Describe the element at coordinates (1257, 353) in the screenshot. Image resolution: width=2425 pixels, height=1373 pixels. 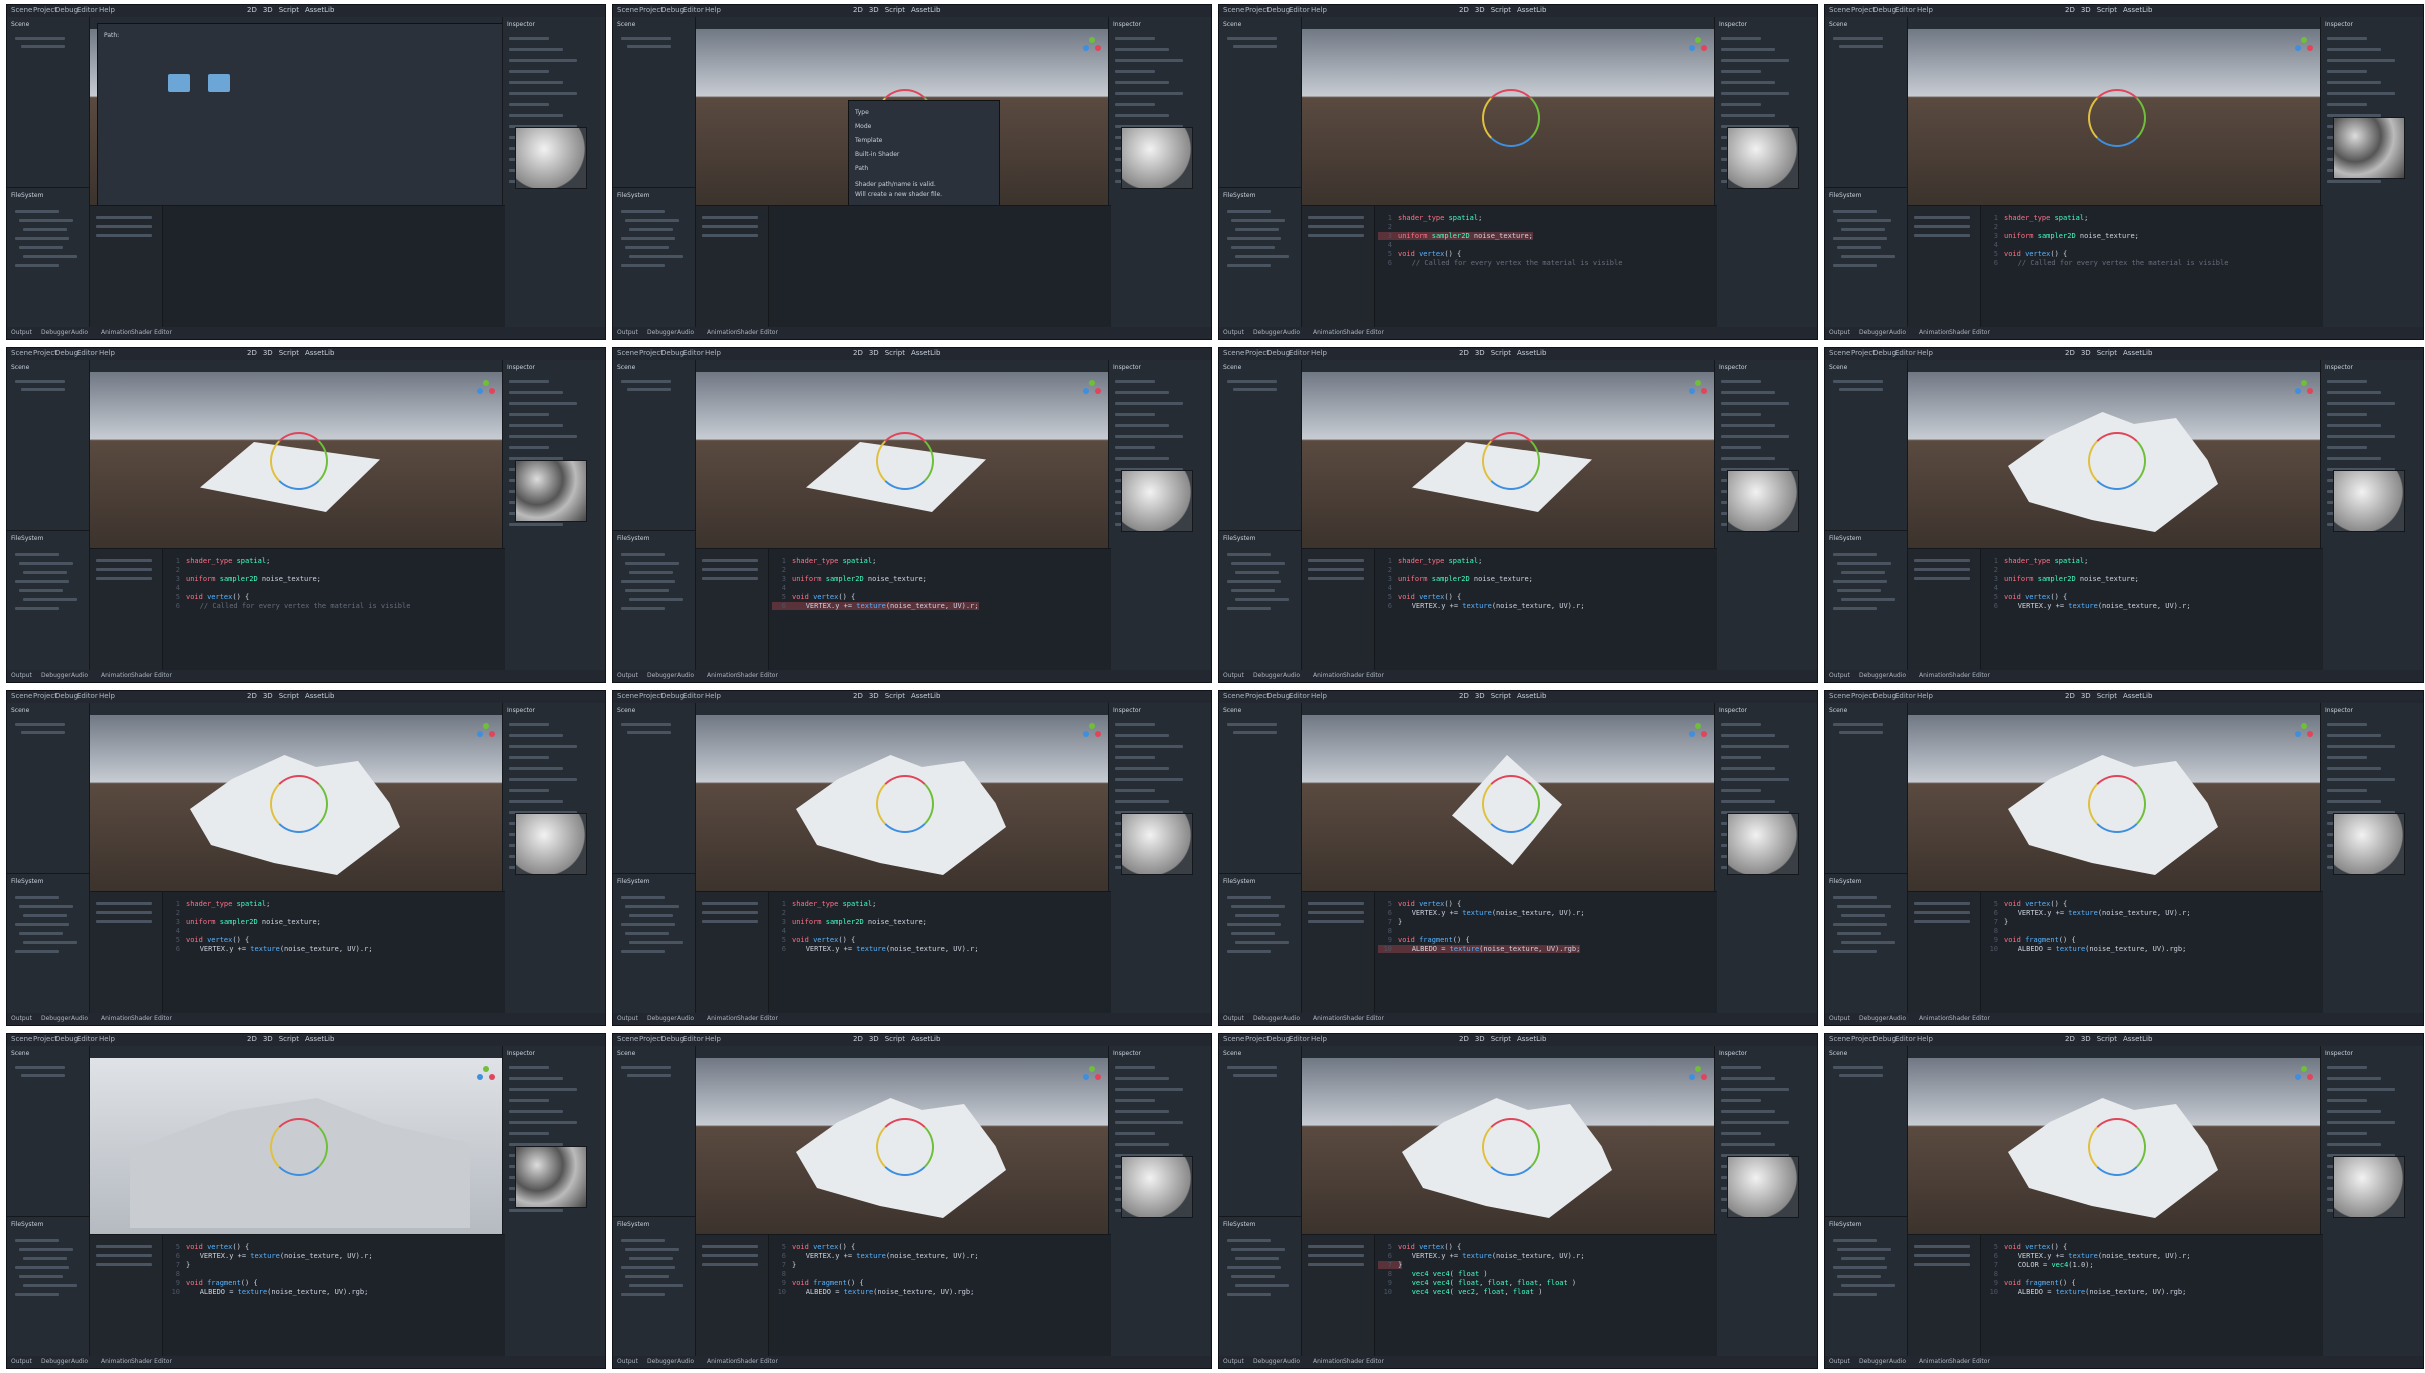
I see `menu-project: Project` at that location.